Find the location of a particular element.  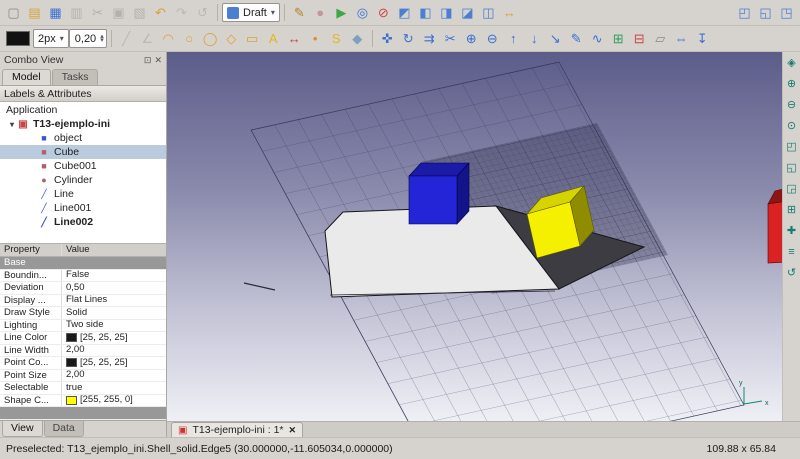

zoom-in-icon: ⊕ is located at coordinates (792, 84).